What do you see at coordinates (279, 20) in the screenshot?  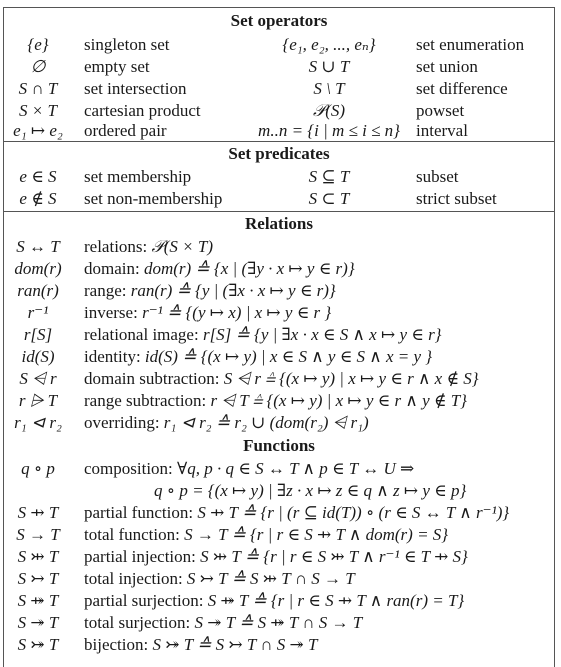 I see `section-header-set-operators: Set operators` at bounding box center [279, 20].